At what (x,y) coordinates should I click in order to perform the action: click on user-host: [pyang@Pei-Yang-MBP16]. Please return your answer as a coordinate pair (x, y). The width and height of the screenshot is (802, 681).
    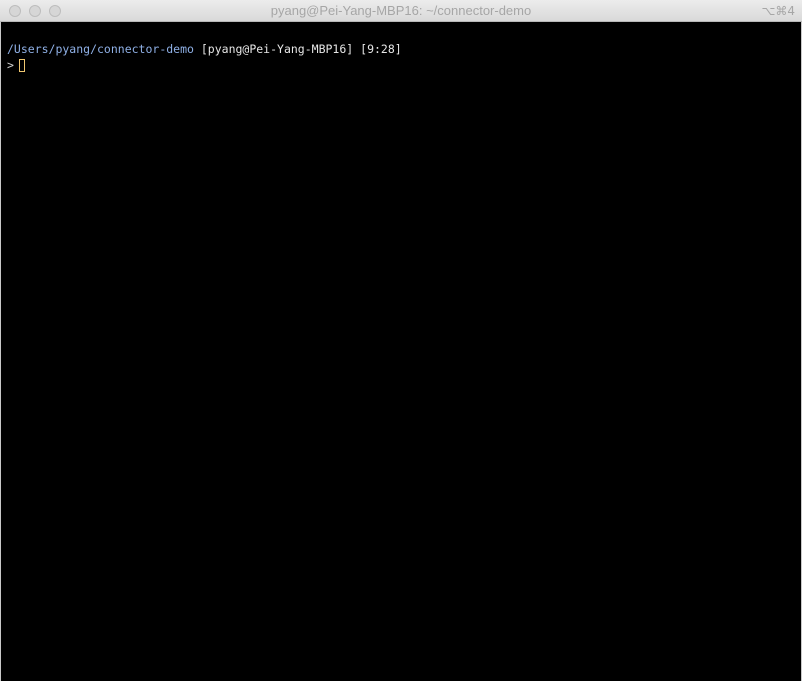
    Looking at the image, I should click on (277, 49).